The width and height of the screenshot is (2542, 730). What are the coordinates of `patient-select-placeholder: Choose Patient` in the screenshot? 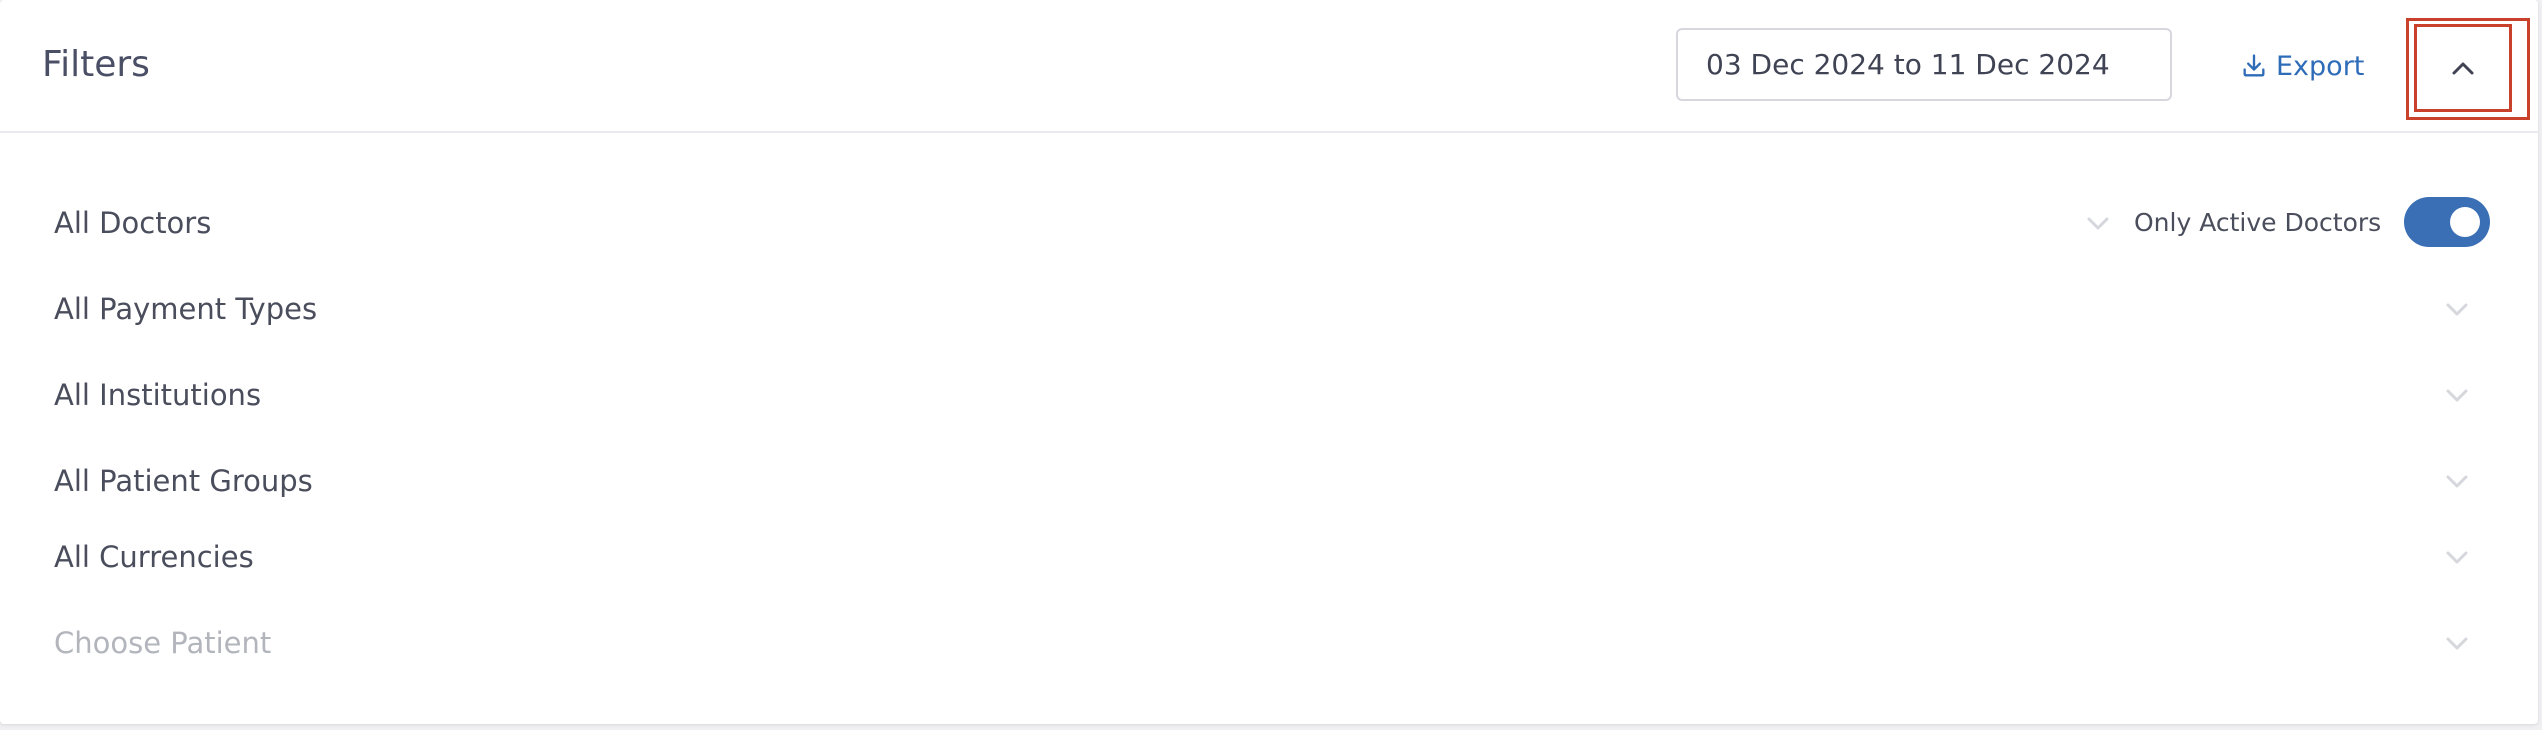 It's located at (163, 643).